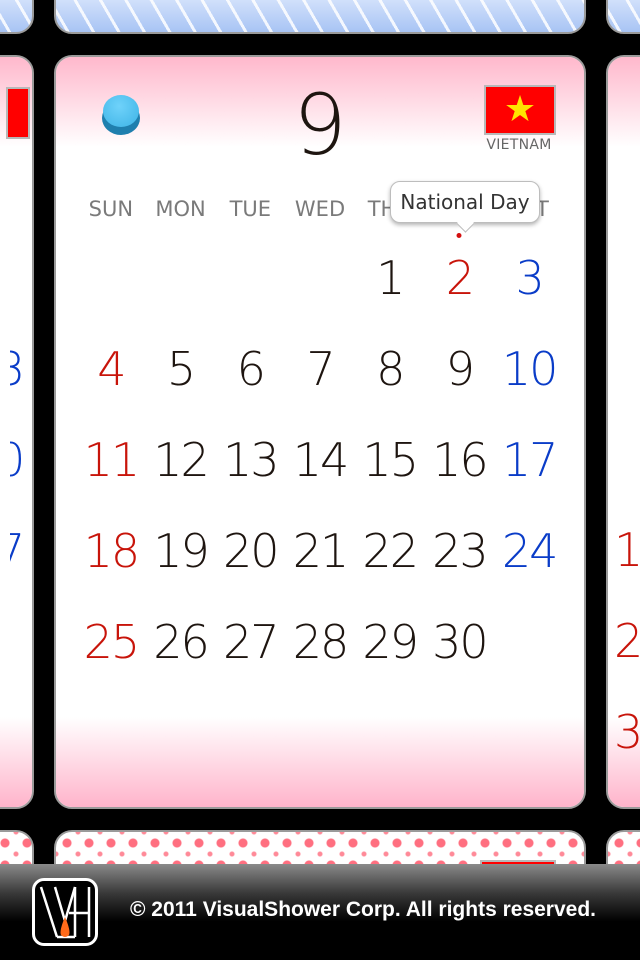 The height and width of the screenshot is (960, 640). Describe the element at coordinates (250, 470) in the screenshot. I see `calendar-day: 13` at that location.